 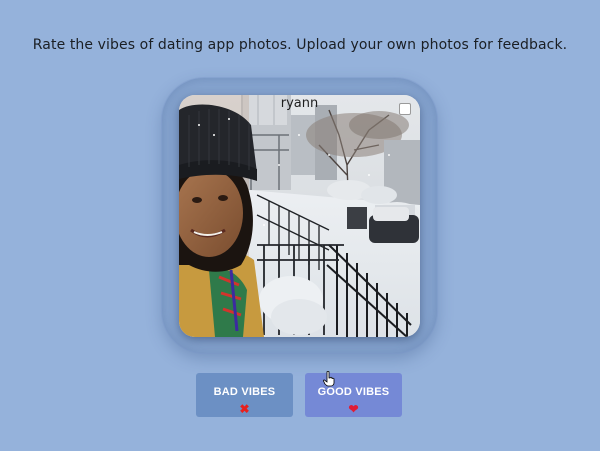 I want to click on bad-vibes-button: BAD VIBES ✖, so click(x=244, y=395).